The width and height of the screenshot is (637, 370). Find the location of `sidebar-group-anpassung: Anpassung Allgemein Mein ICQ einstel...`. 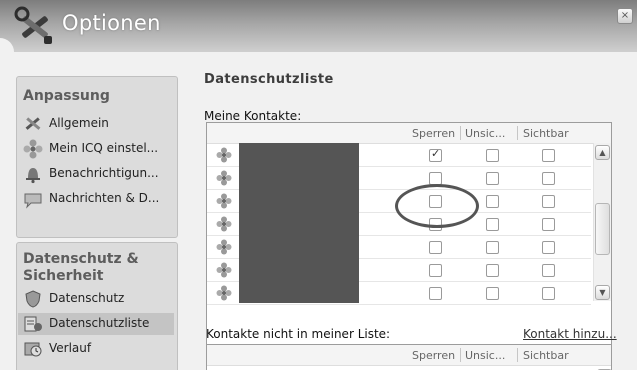

sidebar-group-anpassung: Anpassung Allgemein Mein ICQ einstel... is located at coordinates (97, 157).